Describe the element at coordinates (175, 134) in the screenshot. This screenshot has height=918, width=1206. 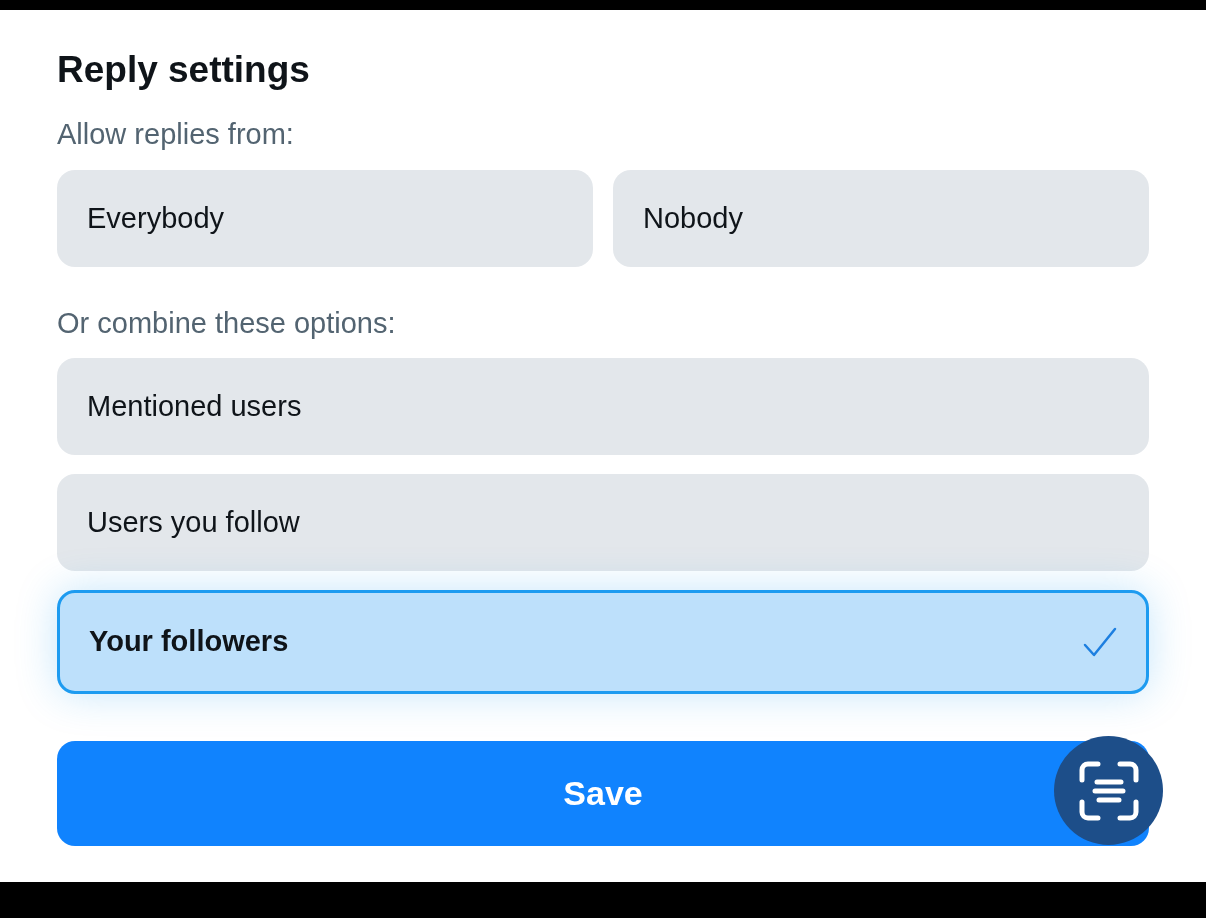
I see `section-label: Allow replies from:` at that location.